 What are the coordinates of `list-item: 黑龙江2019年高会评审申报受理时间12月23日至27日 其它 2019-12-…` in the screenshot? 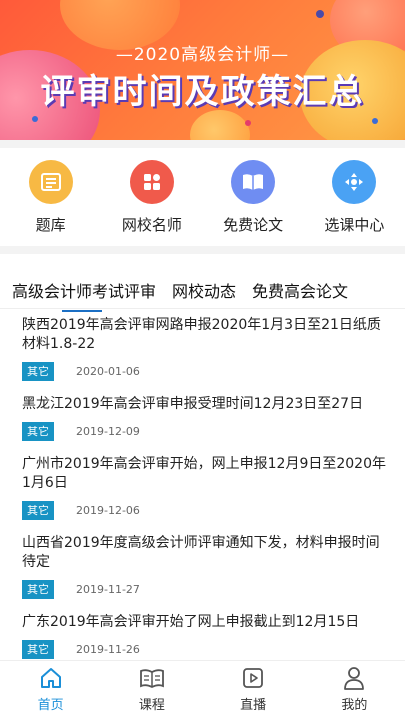 It's located at (202, 418).